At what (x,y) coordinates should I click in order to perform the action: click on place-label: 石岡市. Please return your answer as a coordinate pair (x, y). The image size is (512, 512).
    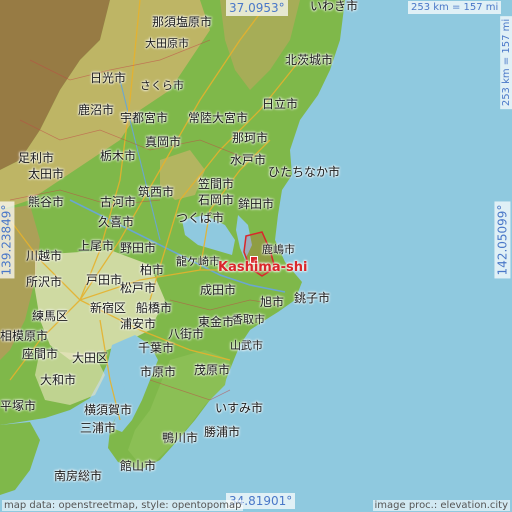
    Looking at the image, I should click on (216, 200).